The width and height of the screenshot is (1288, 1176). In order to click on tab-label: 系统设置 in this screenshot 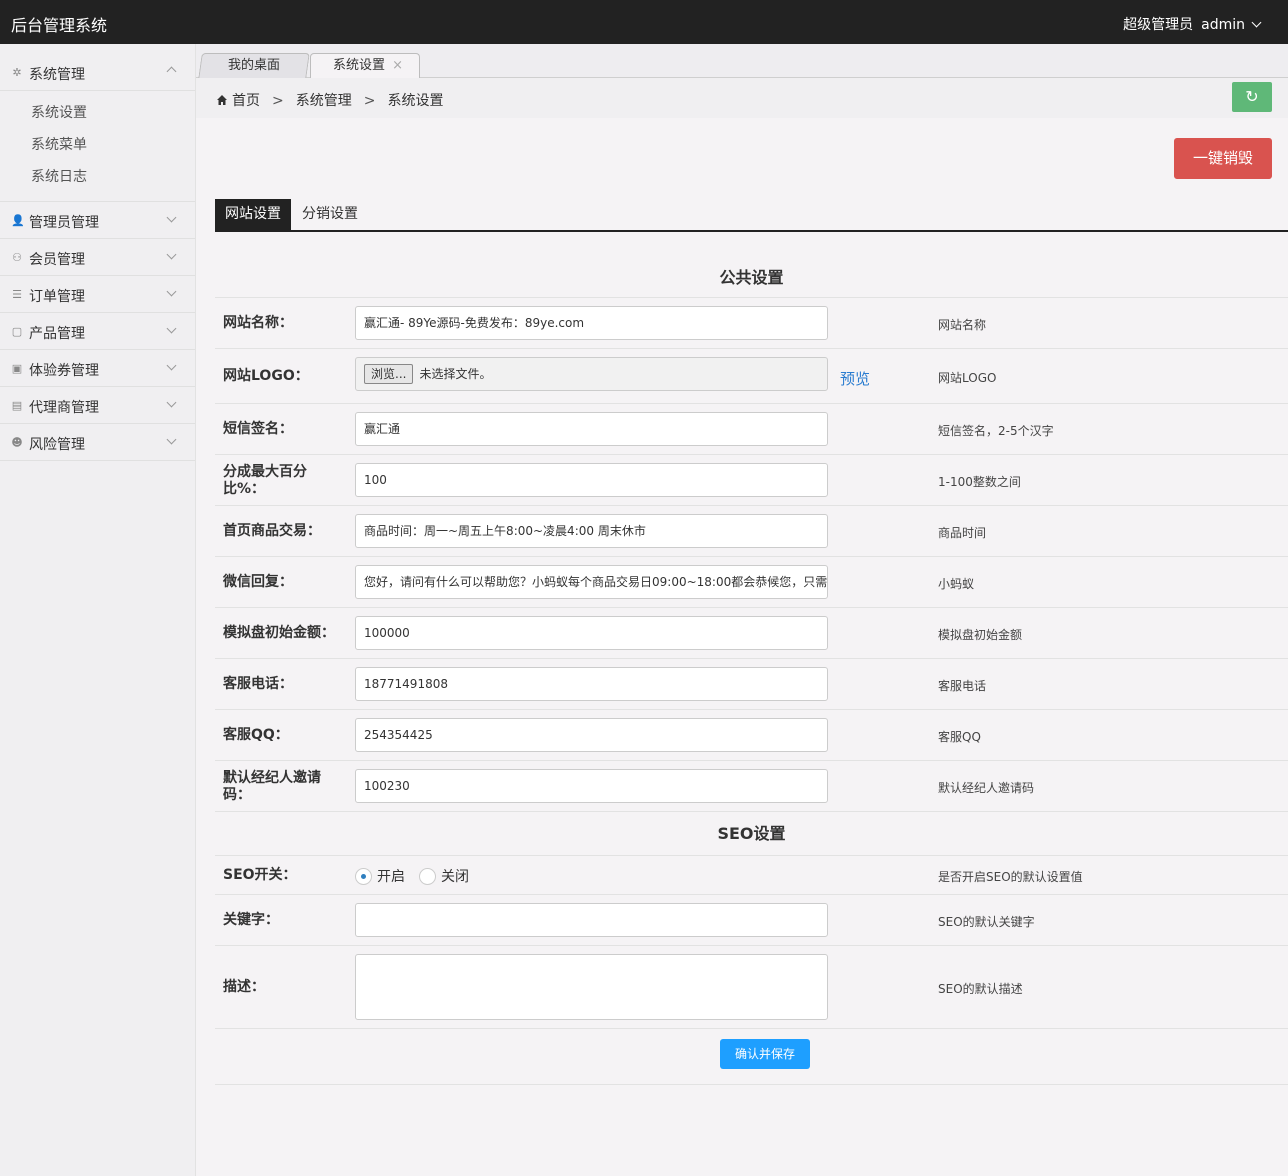, I will do `click(359, 65)`.